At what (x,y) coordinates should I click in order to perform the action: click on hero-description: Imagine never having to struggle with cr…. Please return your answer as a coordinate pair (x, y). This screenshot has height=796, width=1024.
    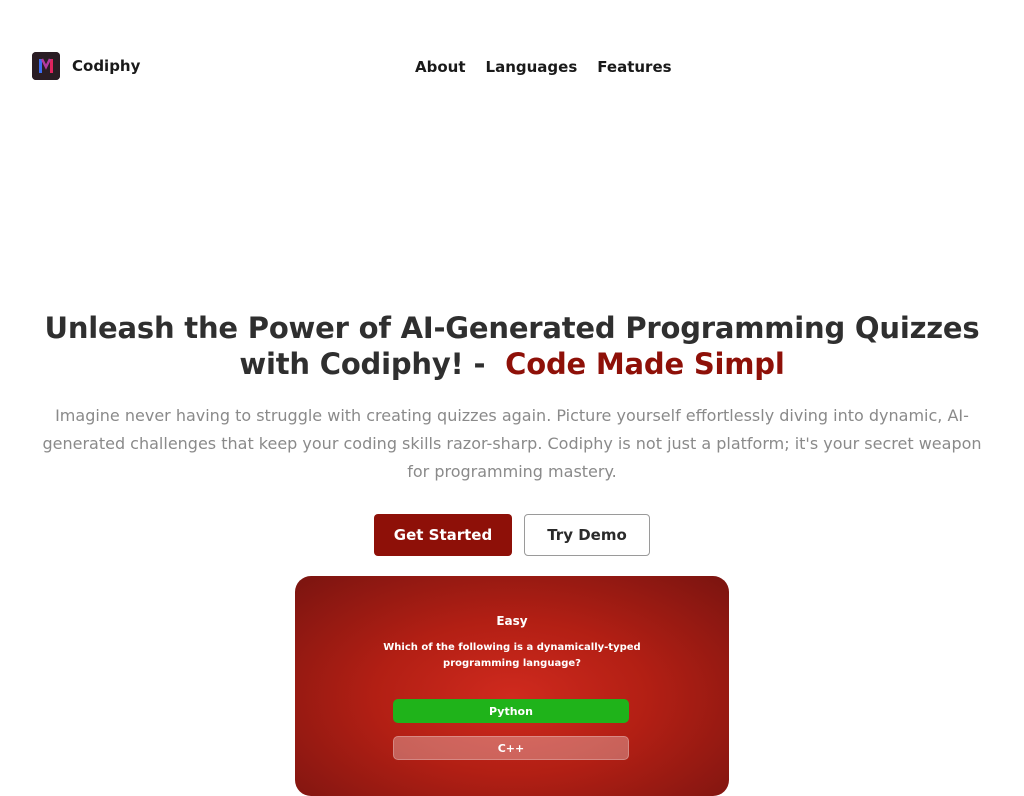
    Looking at the image, I should click on (512, 443).